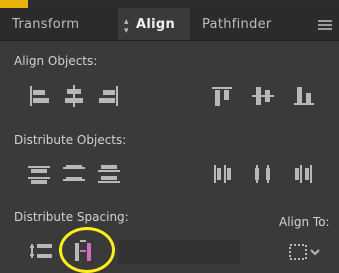 This screenshot has height=273, width=339. What do you see at coordinates (87, 250) in the screenshot?
I see `highlight-circle` at bounding box center [87, 250].